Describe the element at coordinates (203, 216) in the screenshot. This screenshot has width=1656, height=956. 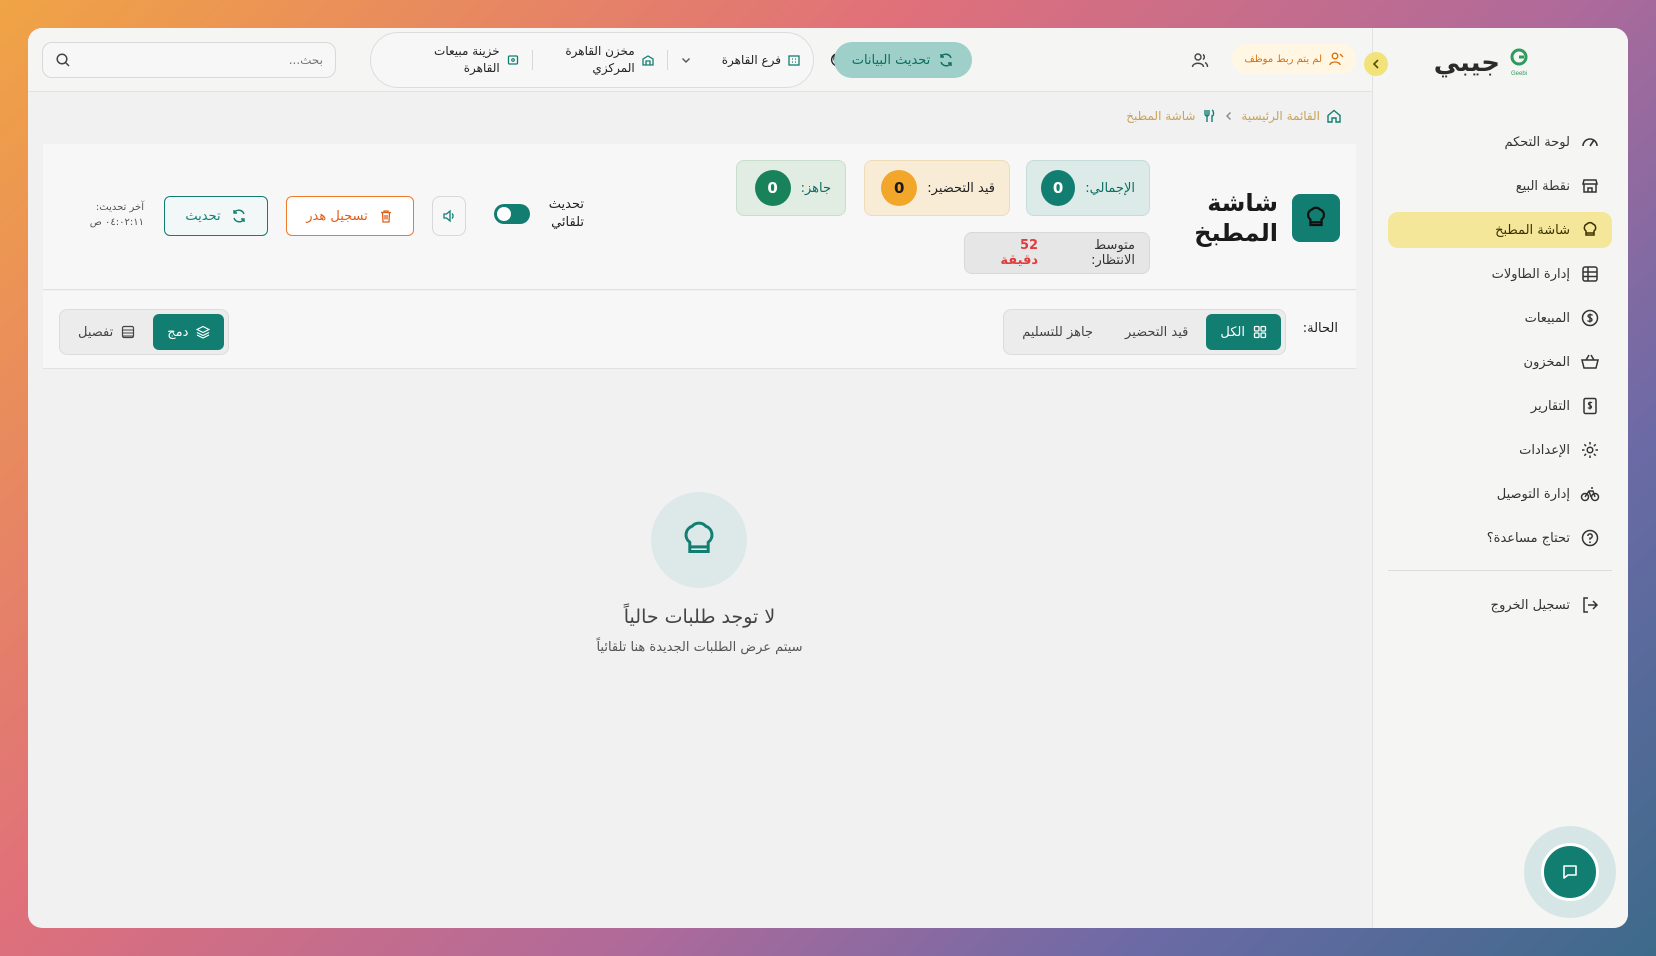
I see `refresh-label: تحديث` at that location.